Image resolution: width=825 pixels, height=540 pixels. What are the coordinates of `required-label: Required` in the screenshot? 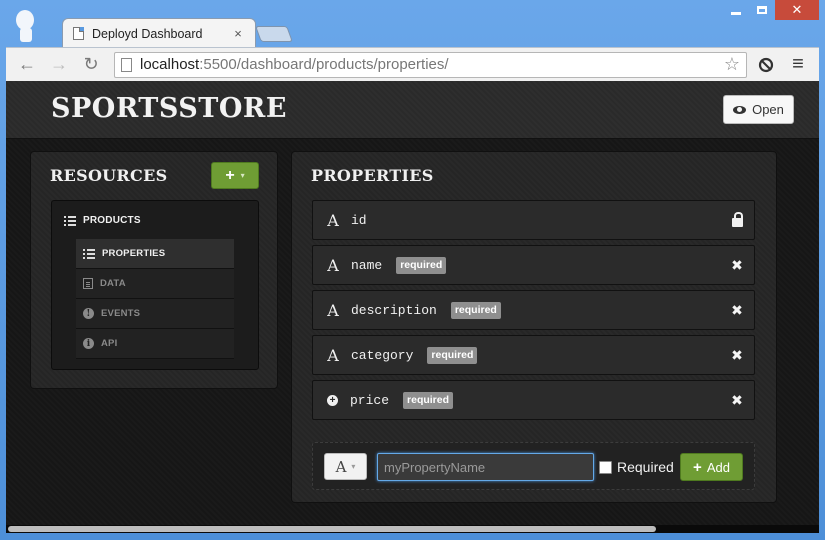 It's located at (645, 467).